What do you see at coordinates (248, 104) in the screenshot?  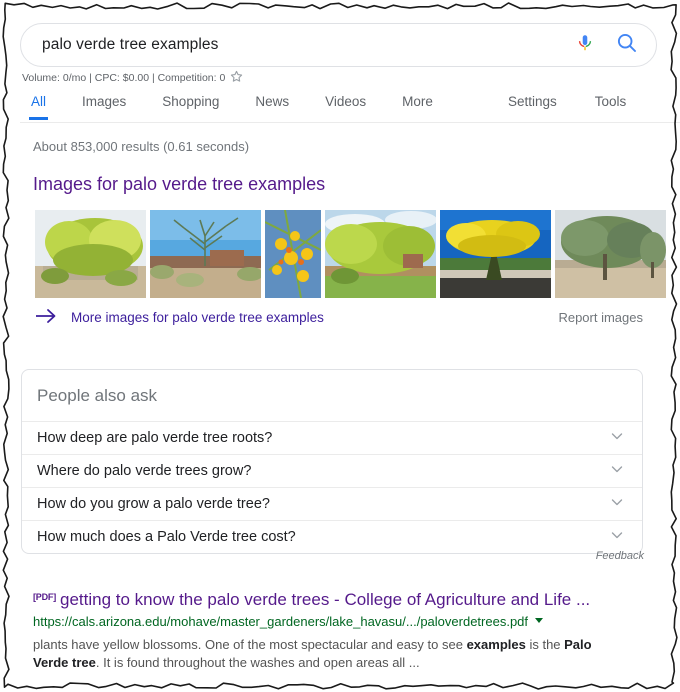 I see `nav-left-group: All Images Shopping News Videos More` at bounding box center [248, 104].